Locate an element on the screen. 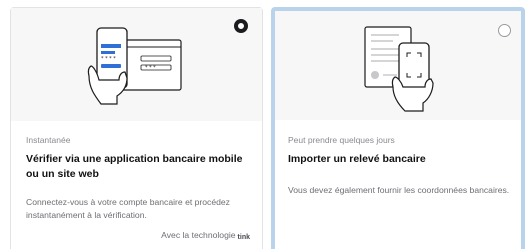 This screenshot has width=525, height=249. option-eyebrow: Peut prendre quelques jours is located at coordinates (341, 140).